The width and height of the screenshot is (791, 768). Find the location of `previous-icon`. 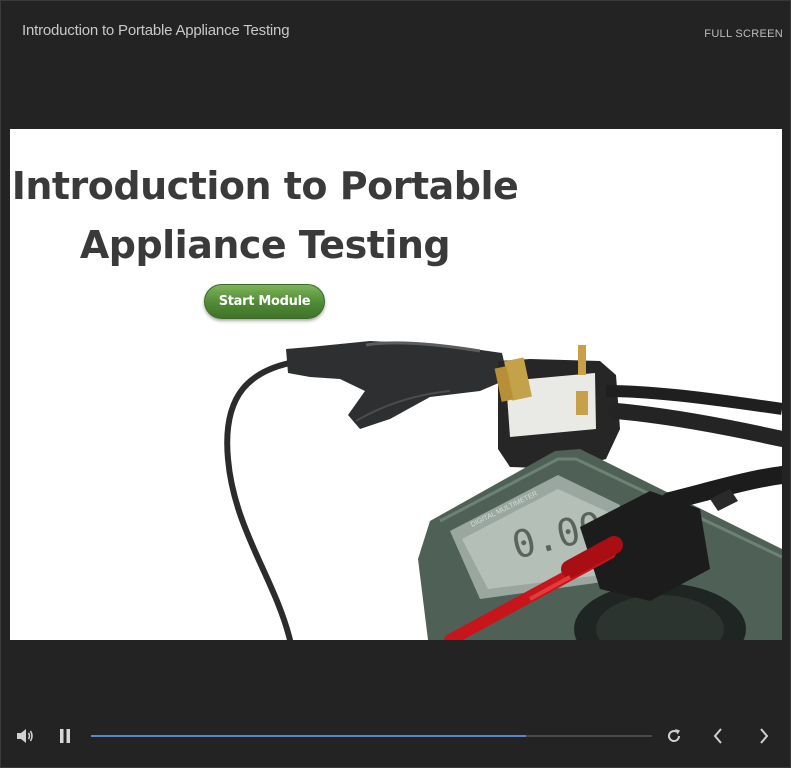

previous-icon is located at coordinates (718, 736).